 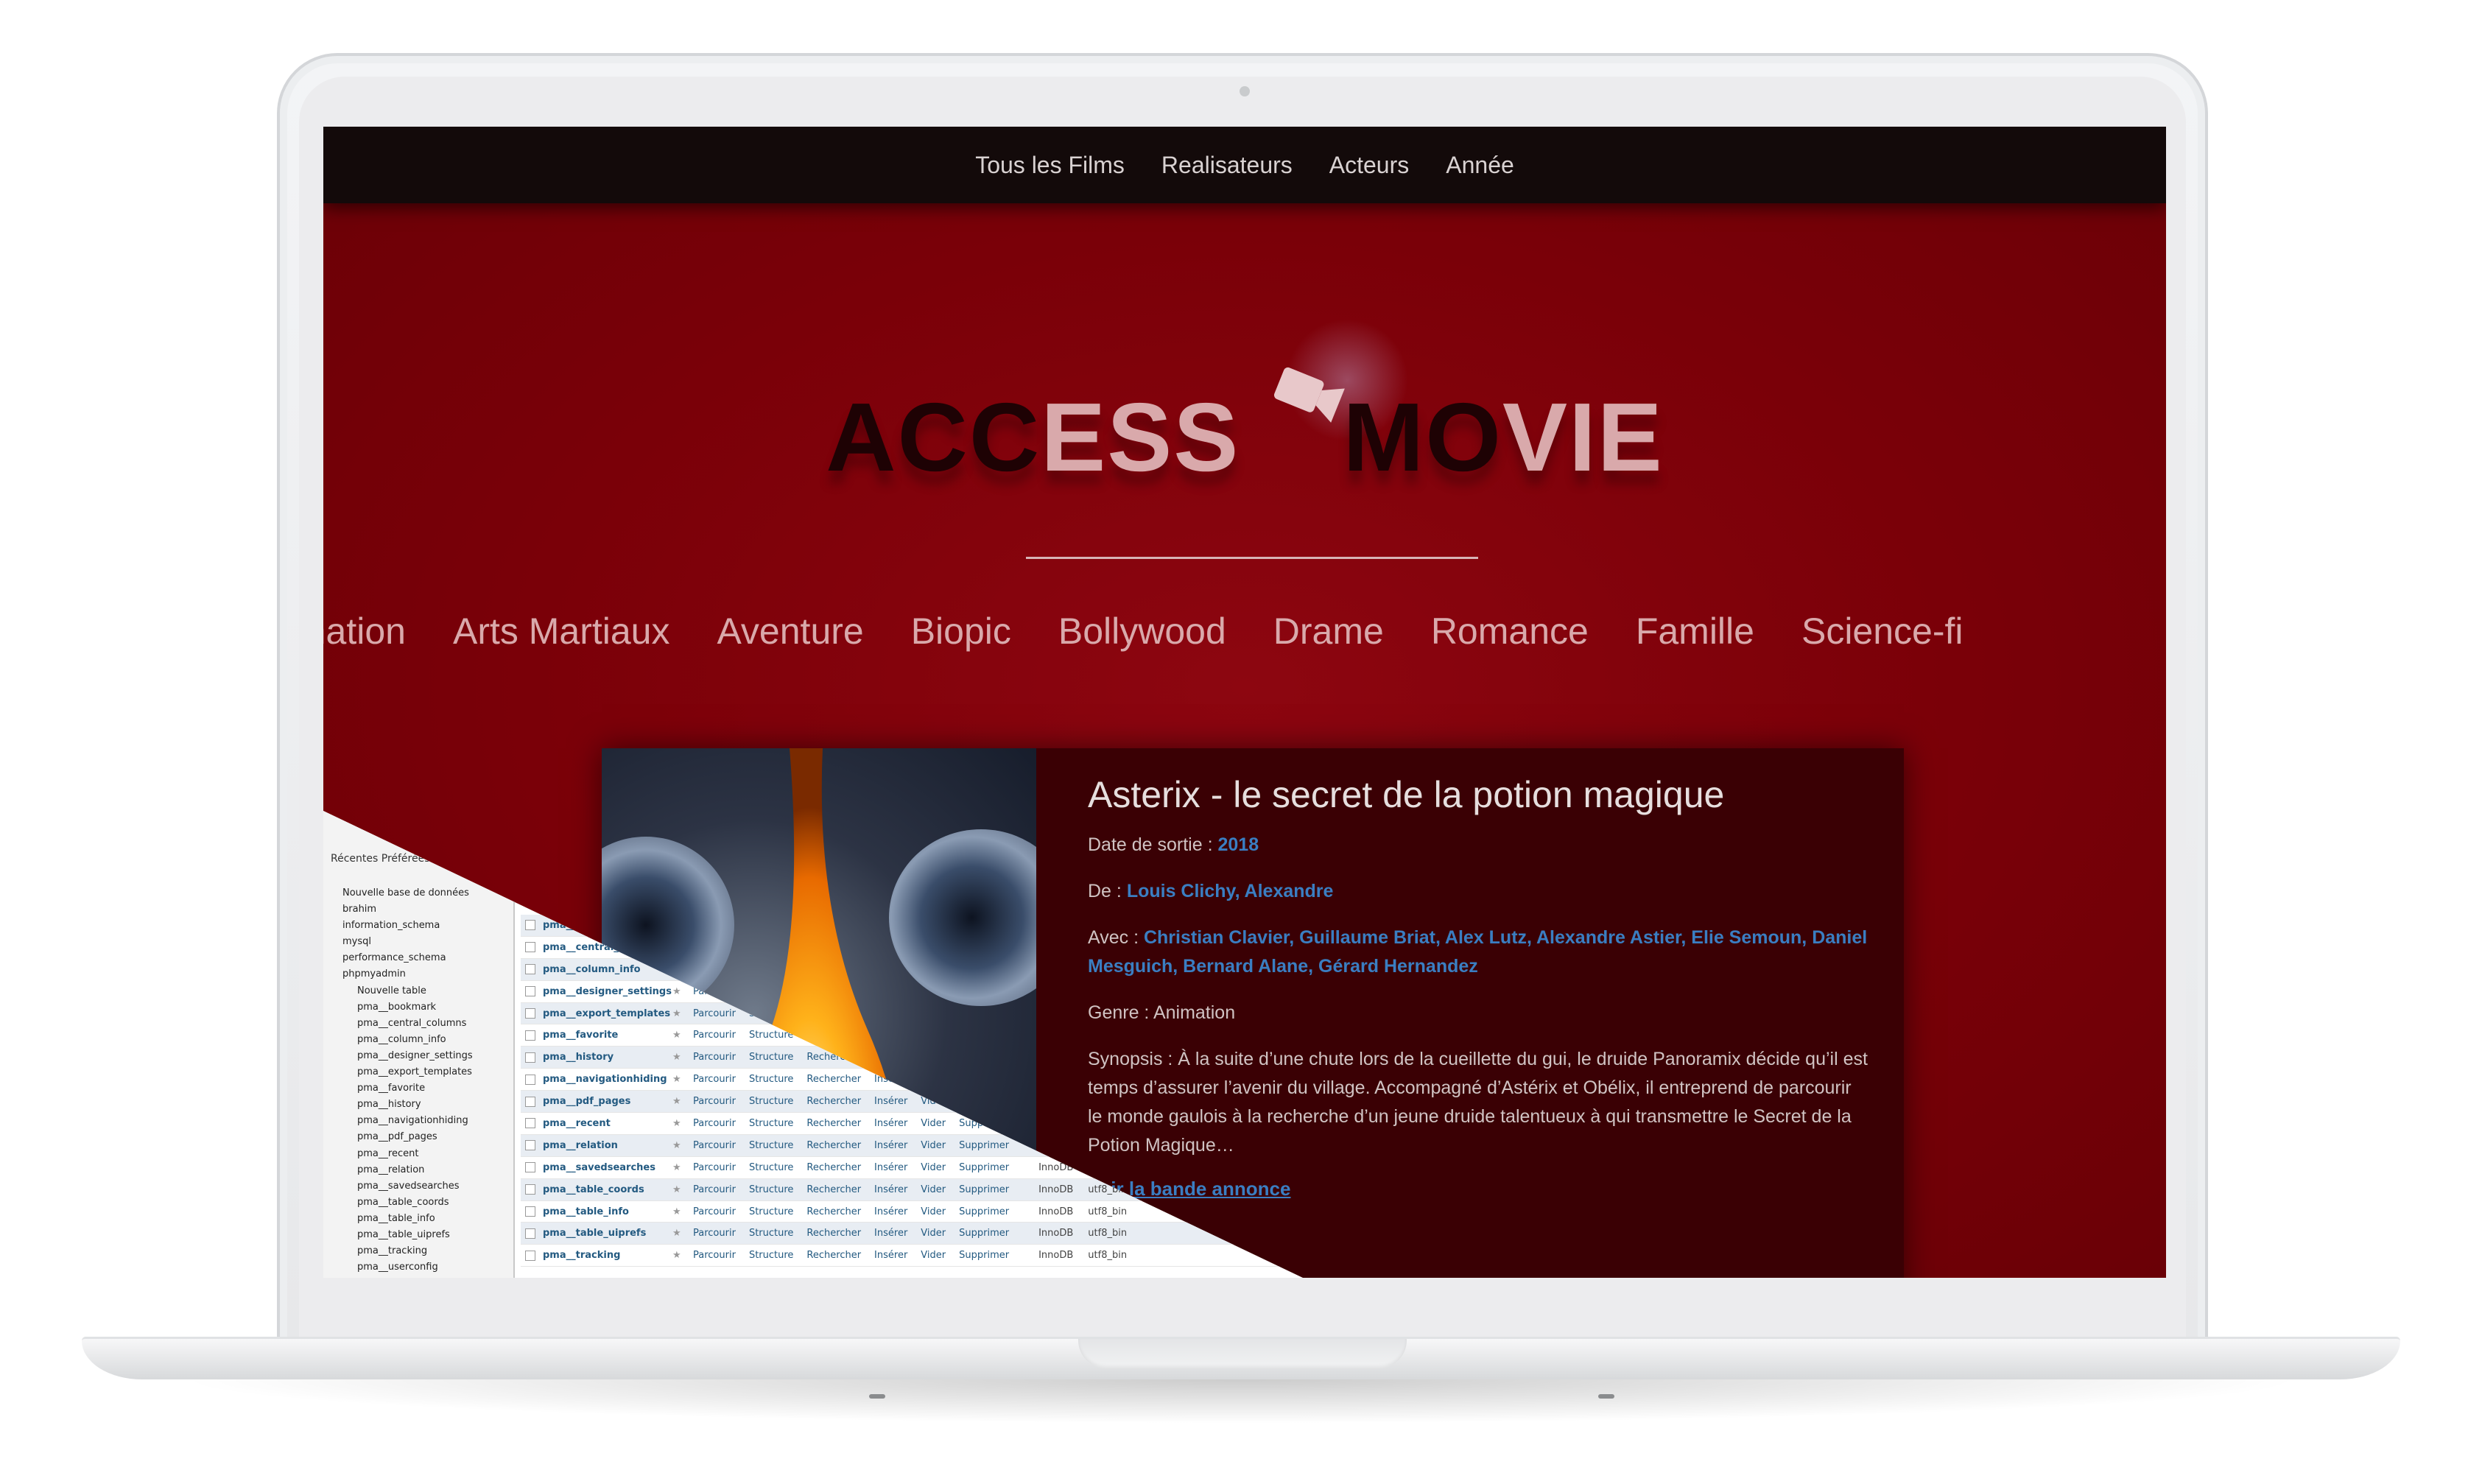 I want to click on pma-table-name: pma__designer_settings, so click(x=608, y=992).